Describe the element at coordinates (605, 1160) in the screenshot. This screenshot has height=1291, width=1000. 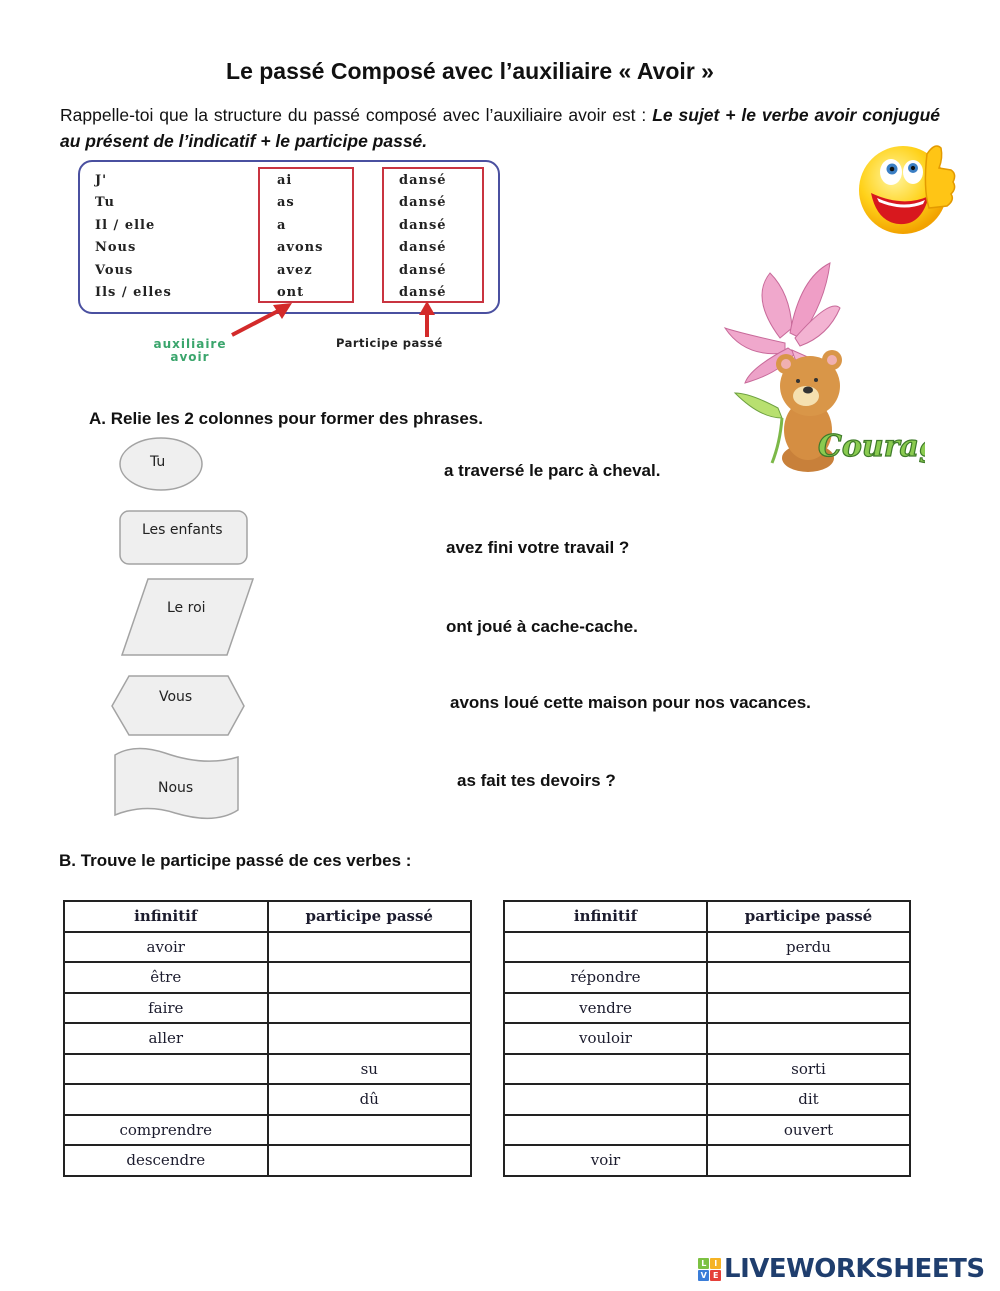
I see `infinitive-cell: voir` at that location.